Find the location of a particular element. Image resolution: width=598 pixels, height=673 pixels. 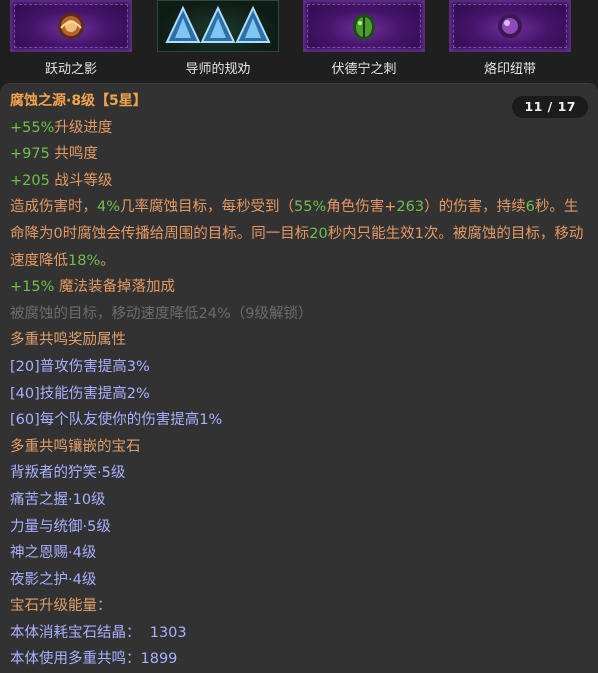

gem-card-1: 导师的规劝 is located at coordinates (218, 41).